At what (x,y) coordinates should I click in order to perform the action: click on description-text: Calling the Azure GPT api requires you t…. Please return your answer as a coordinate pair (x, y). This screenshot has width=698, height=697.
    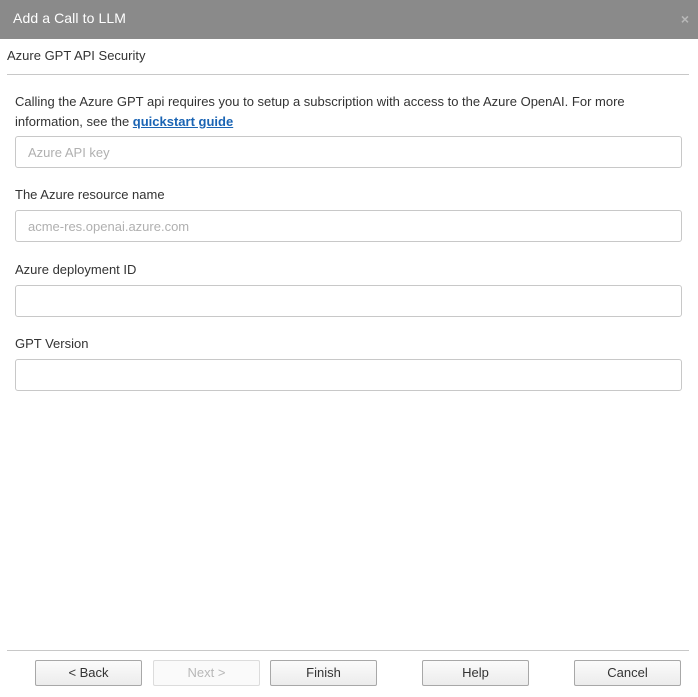
    Looking at the image, I should click on (350, 112).